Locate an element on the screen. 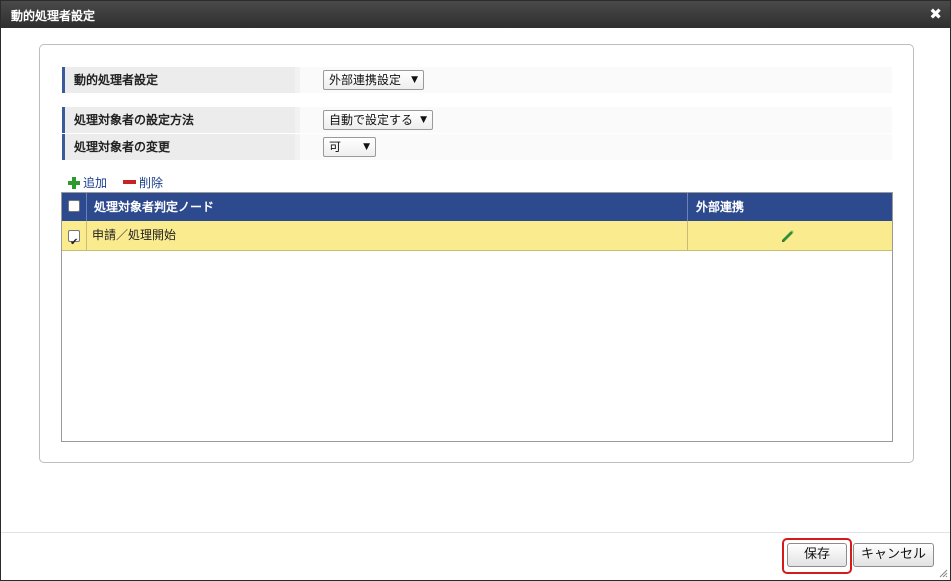  form-row-dynamic-processor: 動的処理者設定 外部連携設定 ▼ is located at coordinates (477, 80).